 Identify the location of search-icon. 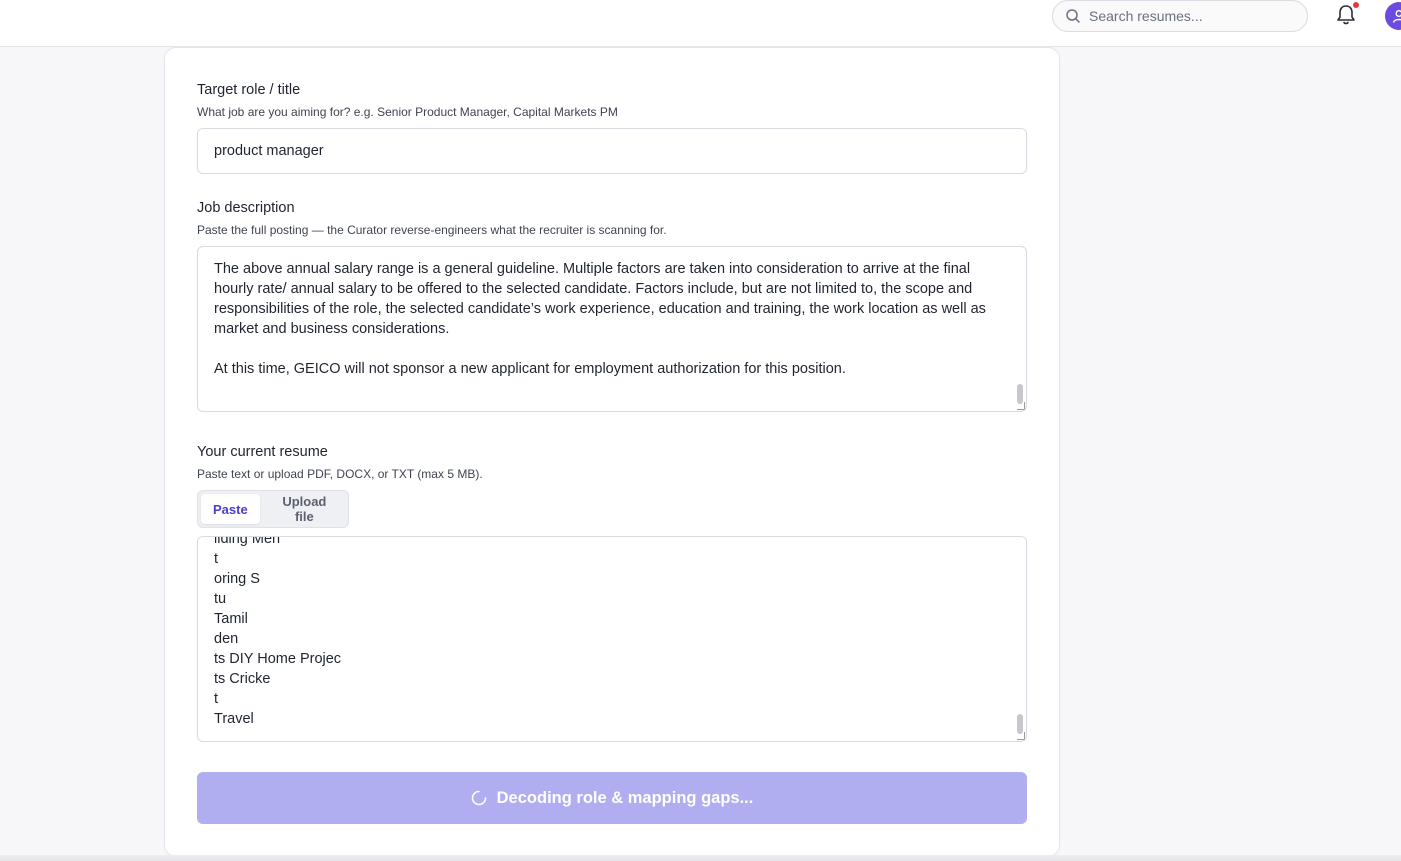
(1073, 16).